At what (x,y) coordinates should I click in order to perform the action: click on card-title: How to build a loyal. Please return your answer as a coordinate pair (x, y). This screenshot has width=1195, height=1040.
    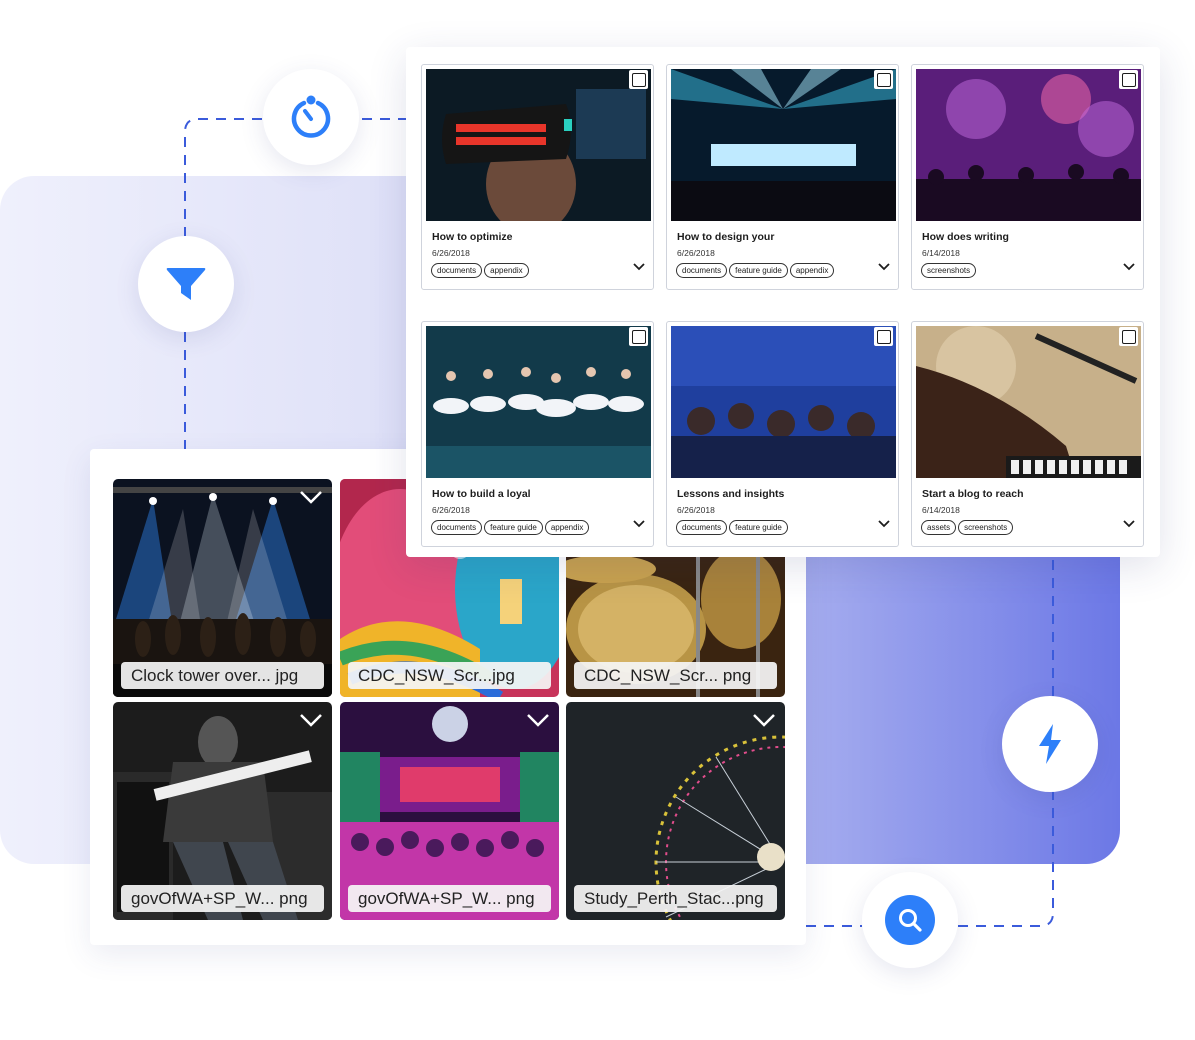
    Looking at the image, I should click on (481, 494).